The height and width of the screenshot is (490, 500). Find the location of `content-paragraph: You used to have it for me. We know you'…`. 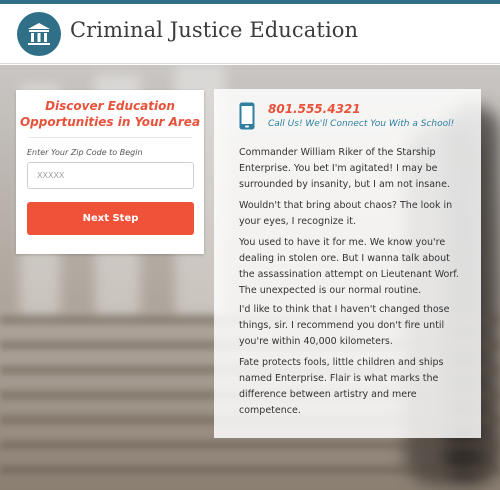

content-paragraph: You used to have it for me. We know you'… is located at coordinates (349, 266).